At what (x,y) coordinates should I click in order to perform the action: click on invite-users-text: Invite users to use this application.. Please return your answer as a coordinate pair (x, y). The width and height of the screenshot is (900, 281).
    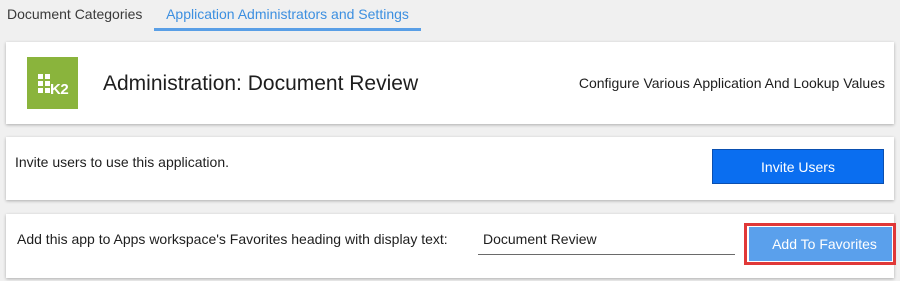
    Looking at the image, I should click on (122, 162).